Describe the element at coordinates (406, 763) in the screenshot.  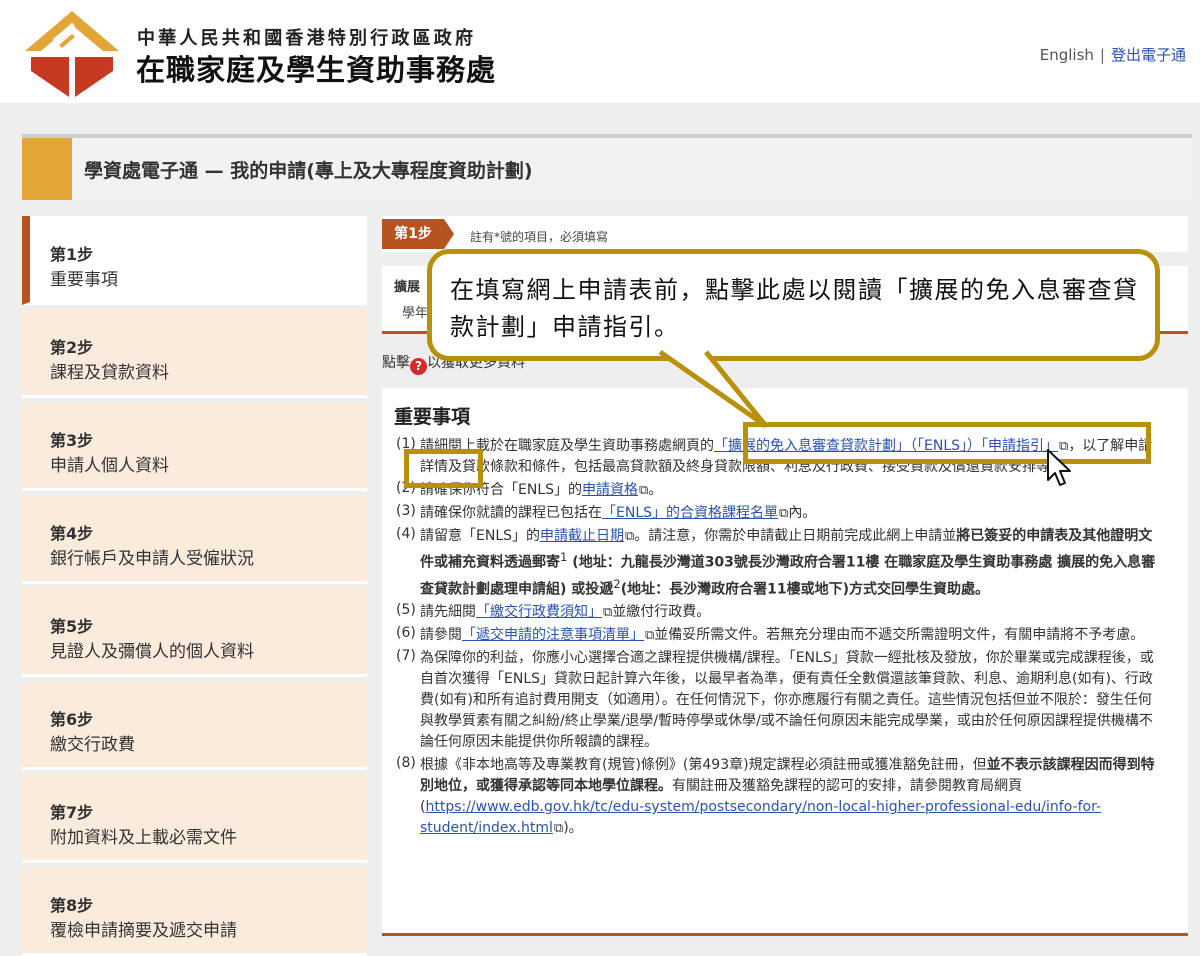
I see `notice-number: (8)` at that location.